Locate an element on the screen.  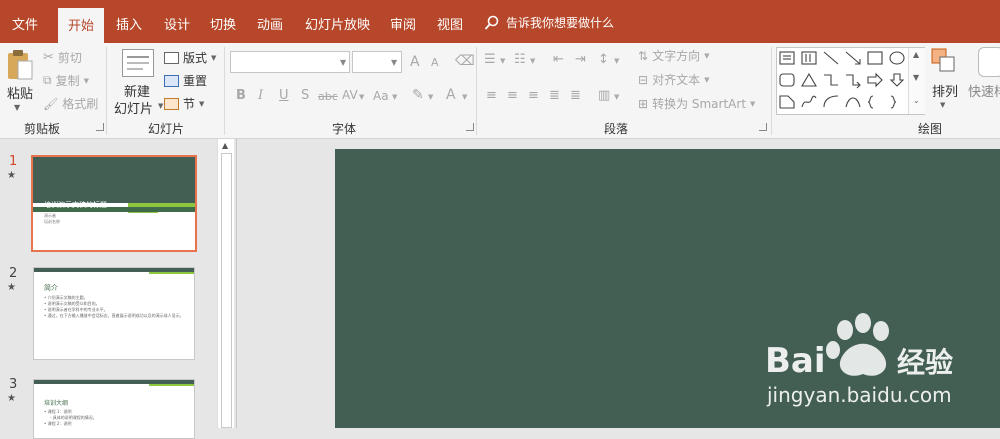
new-slide-label-2: 幻灯片 is located at coordinates (133, 107).